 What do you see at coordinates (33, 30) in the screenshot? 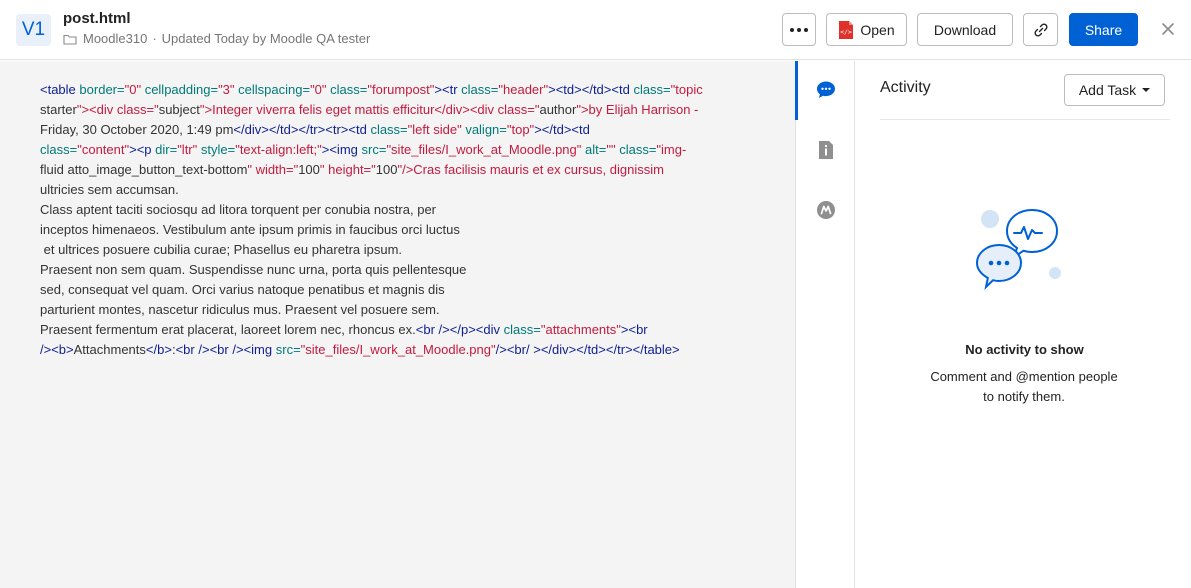
I see `version-badge: V1` at bounding box center [33, 30].